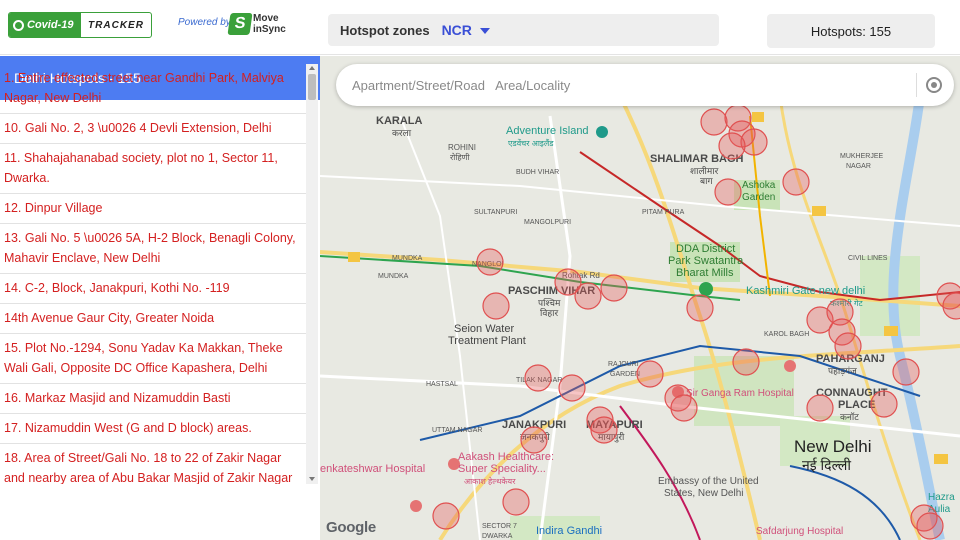  I want to click on brand-line-1: Move, so click(266, 18).